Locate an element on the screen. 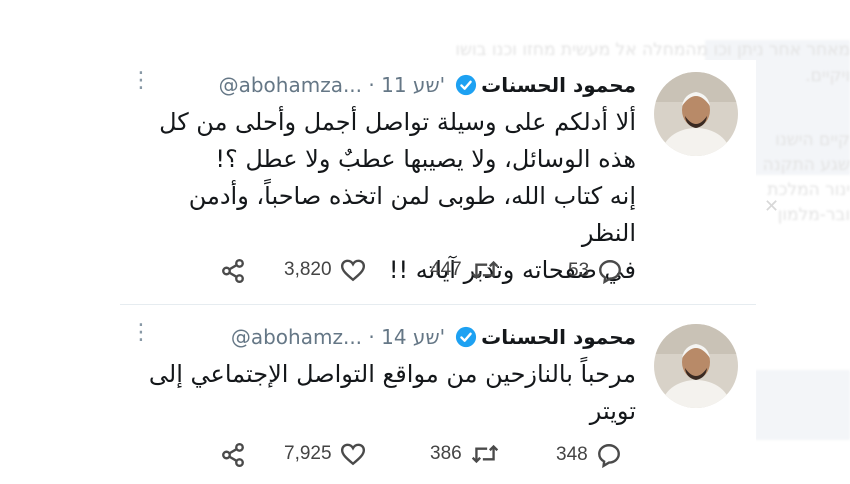 Image resolution: width=850 pixels, height=484 pixels. reply-count: 53 is located at coordinates (579, 270).